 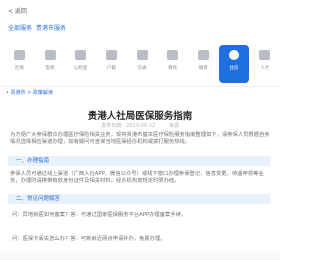 I want to click on breadcrumb-item-city: 贵港市服务, so click(x=51, y=27).